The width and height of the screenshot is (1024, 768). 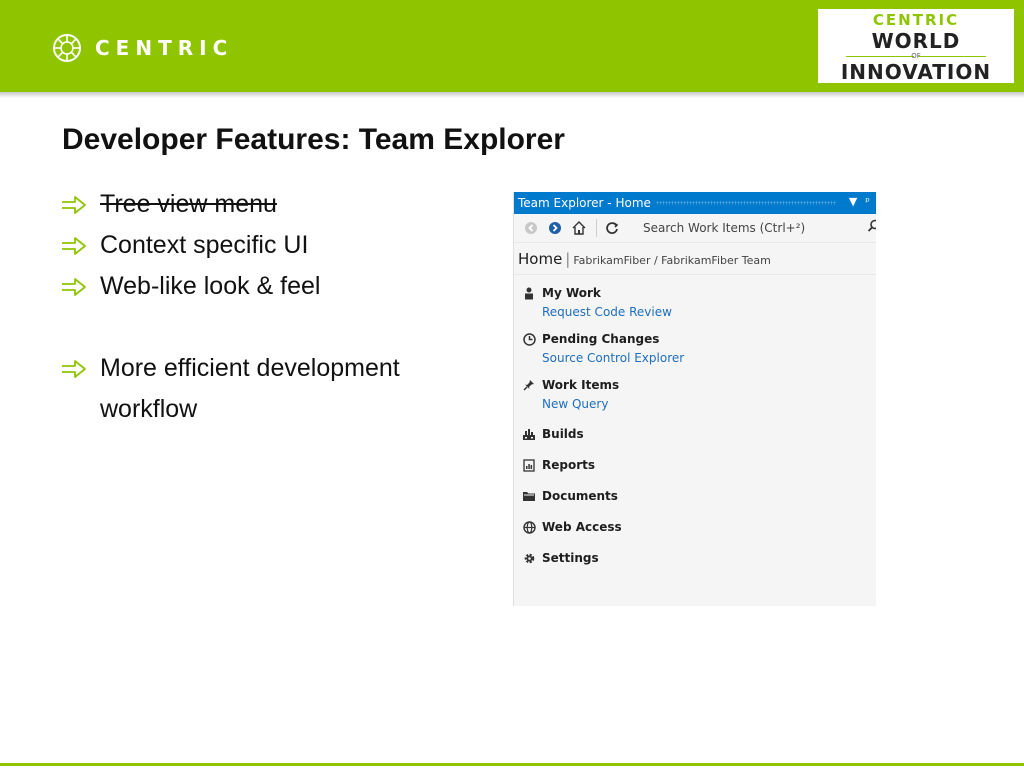 I want to click on refresh-button, so click(x=612, y=228).